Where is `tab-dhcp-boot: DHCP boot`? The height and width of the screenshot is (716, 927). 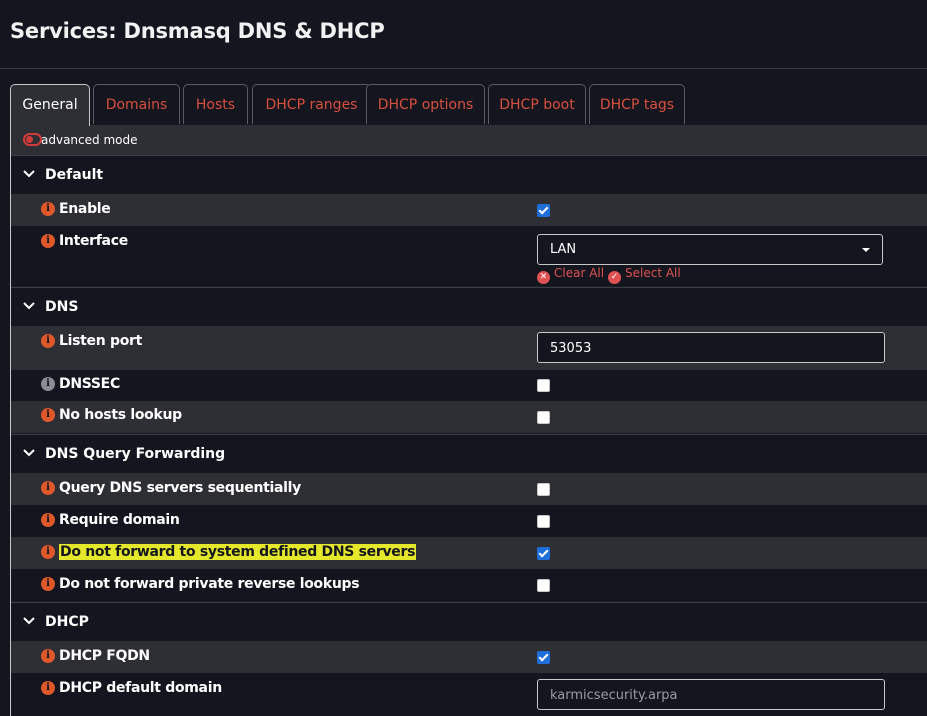
tab-dhcp-boot: DHCP boot is located at coordinates (537, 104).